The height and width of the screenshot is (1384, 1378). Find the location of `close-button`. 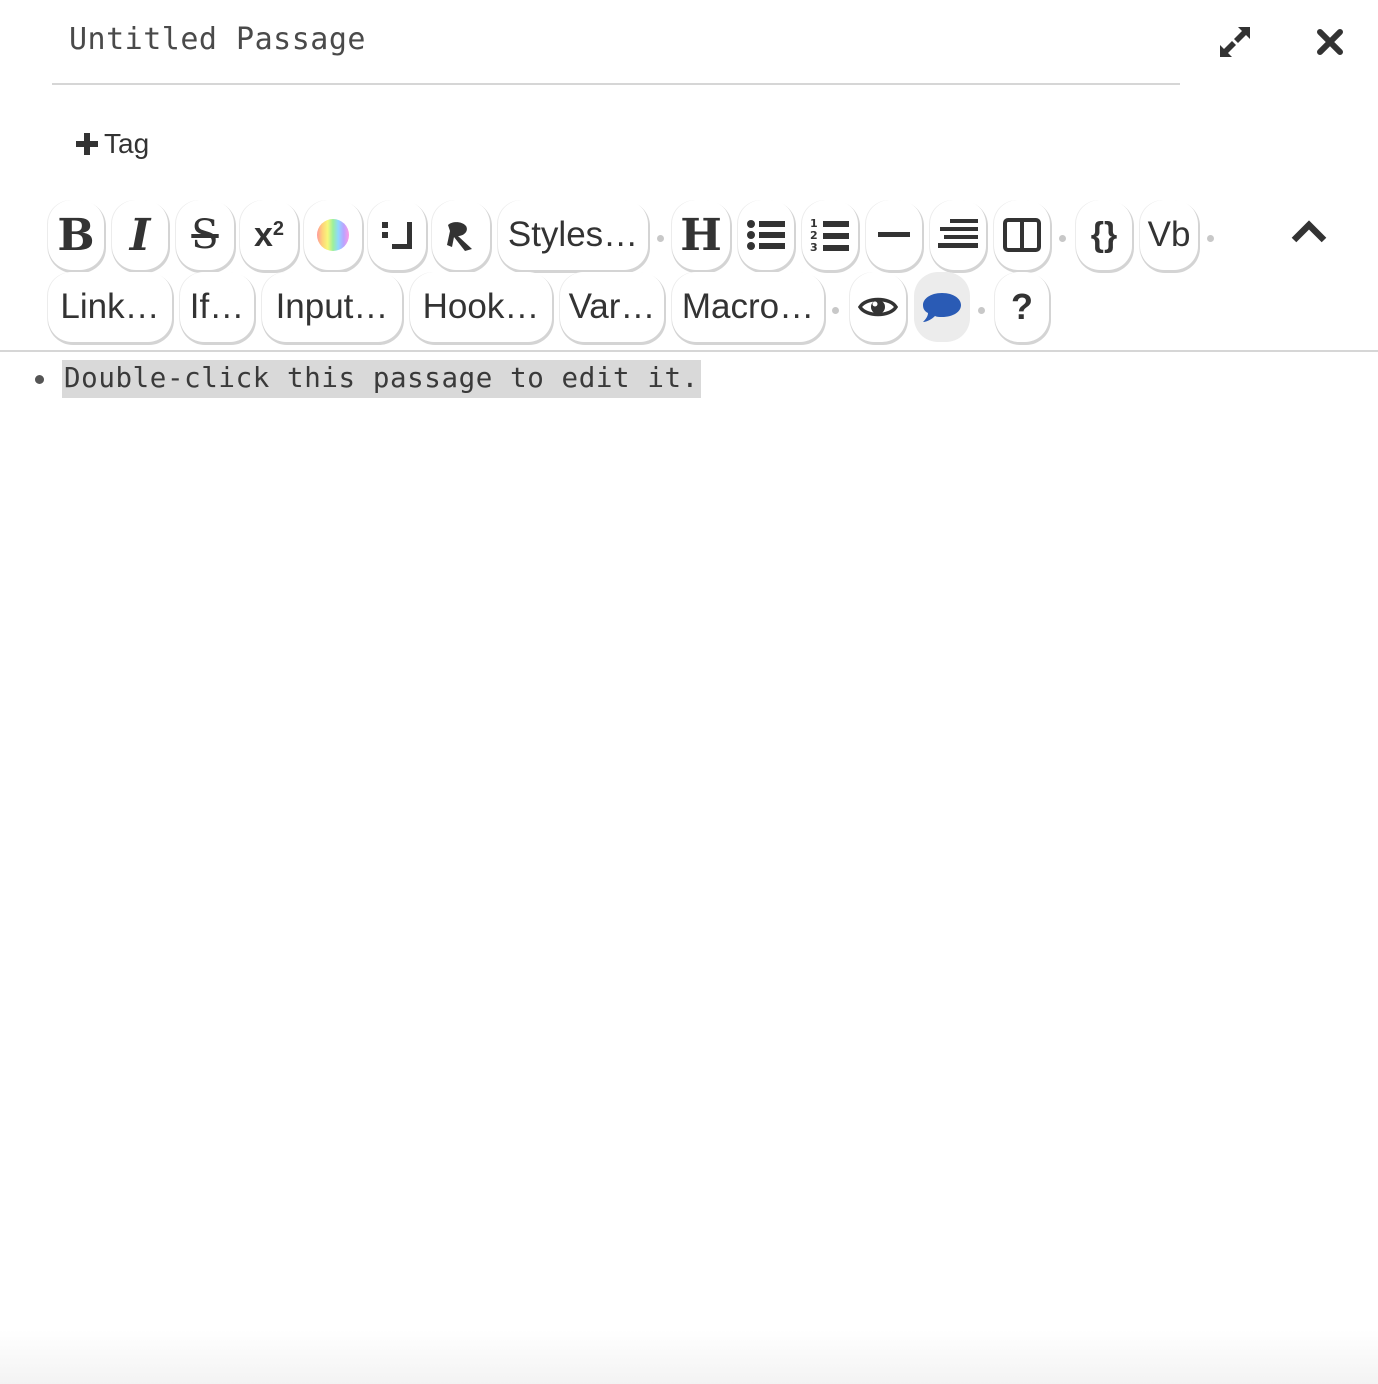

close-button is located at coordinates (1330, 42).